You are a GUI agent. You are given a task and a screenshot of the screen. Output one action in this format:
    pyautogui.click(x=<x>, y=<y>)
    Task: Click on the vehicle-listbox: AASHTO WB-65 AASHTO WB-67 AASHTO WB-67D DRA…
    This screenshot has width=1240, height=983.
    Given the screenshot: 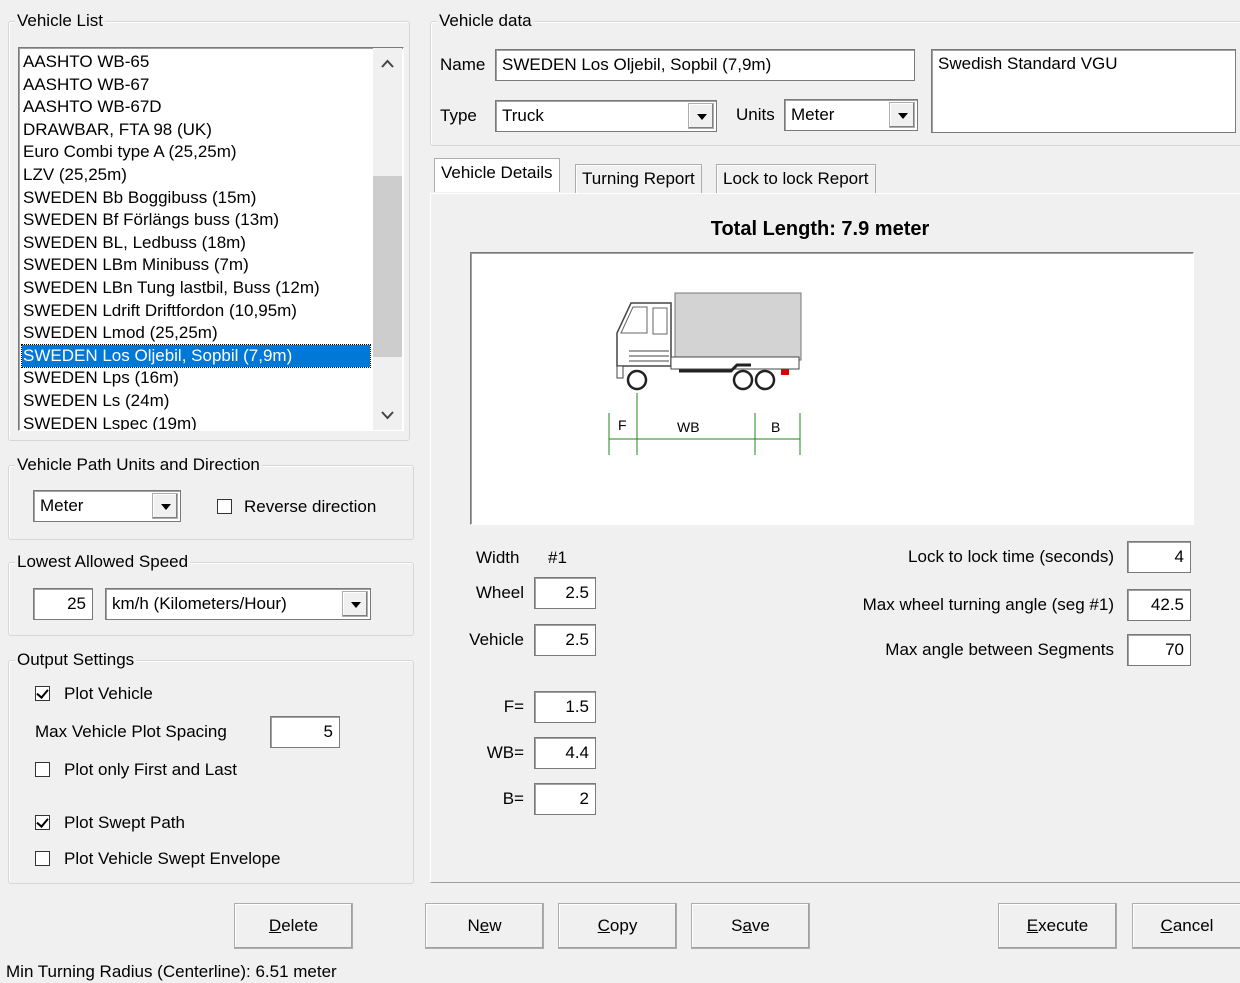 What is the action you would take?
    pyautogui.click(x=211, y=239)
    